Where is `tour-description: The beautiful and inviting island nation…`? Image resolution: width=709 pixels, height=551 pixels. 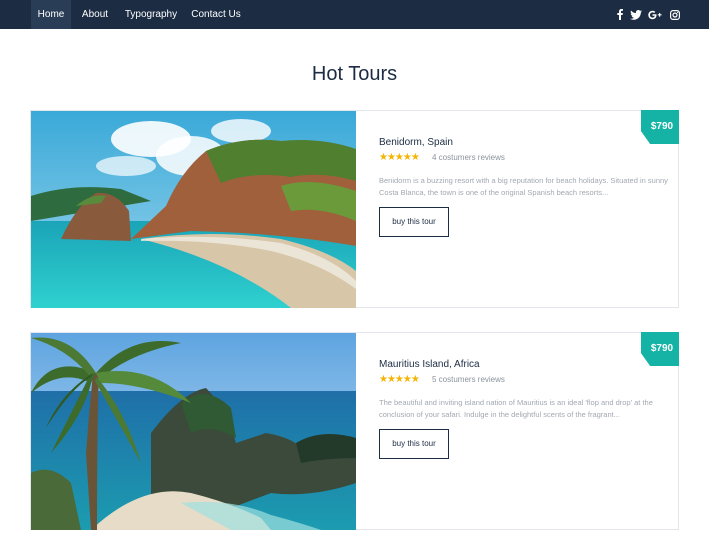
tour-description: The beautiful and inviting island nation… is located at coordinates (516, 408).